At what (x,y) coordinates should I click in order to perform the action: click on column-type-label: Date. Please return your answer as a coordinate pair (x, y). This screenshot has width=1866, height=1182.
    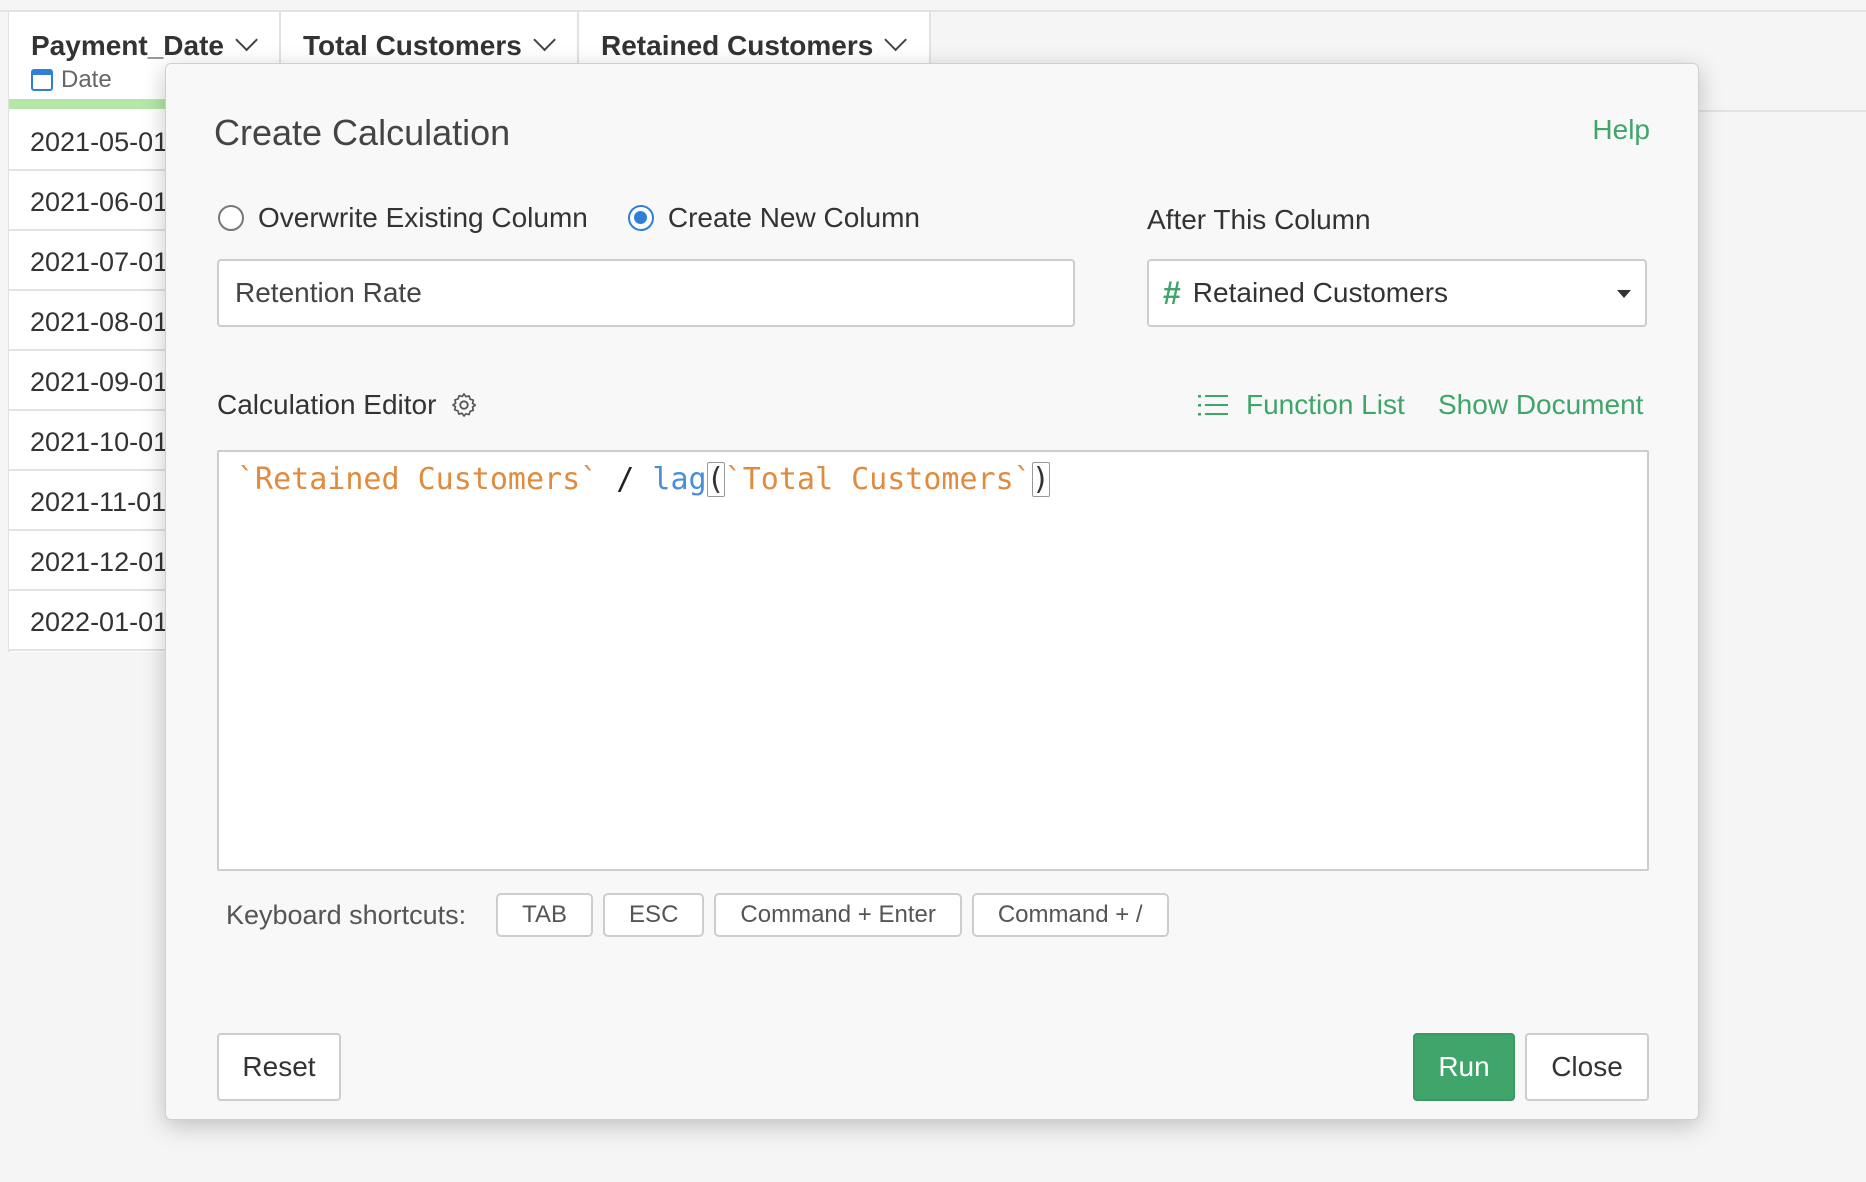
    Looking at the image, I should click on (86, 79).